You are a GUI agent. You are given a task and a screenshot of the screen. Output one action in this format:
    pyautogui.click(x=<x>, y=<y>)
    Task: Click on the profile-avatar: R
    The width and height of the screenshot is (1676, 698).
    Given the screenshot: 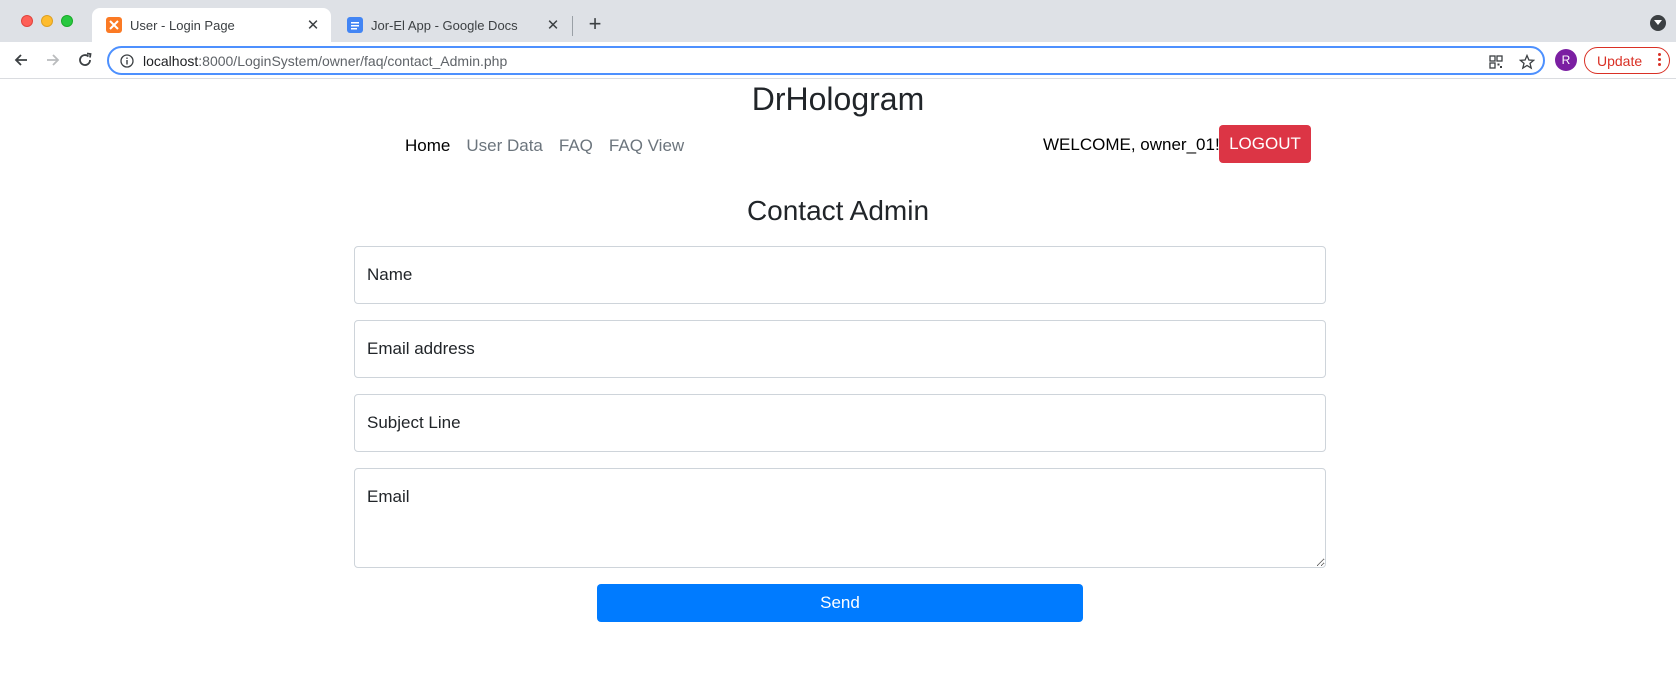 What is the action you would take?
    pyautogui.click(x=1566, y=60)
    